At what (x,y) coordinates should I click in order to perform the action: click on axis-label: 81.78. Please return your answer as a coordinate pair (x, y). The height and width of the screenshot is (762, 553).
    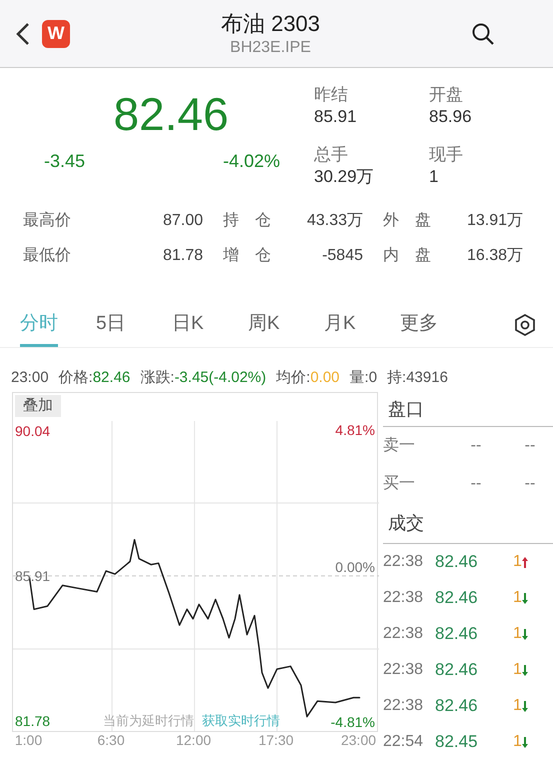
    Looking at the image, I should click on (32, 721).